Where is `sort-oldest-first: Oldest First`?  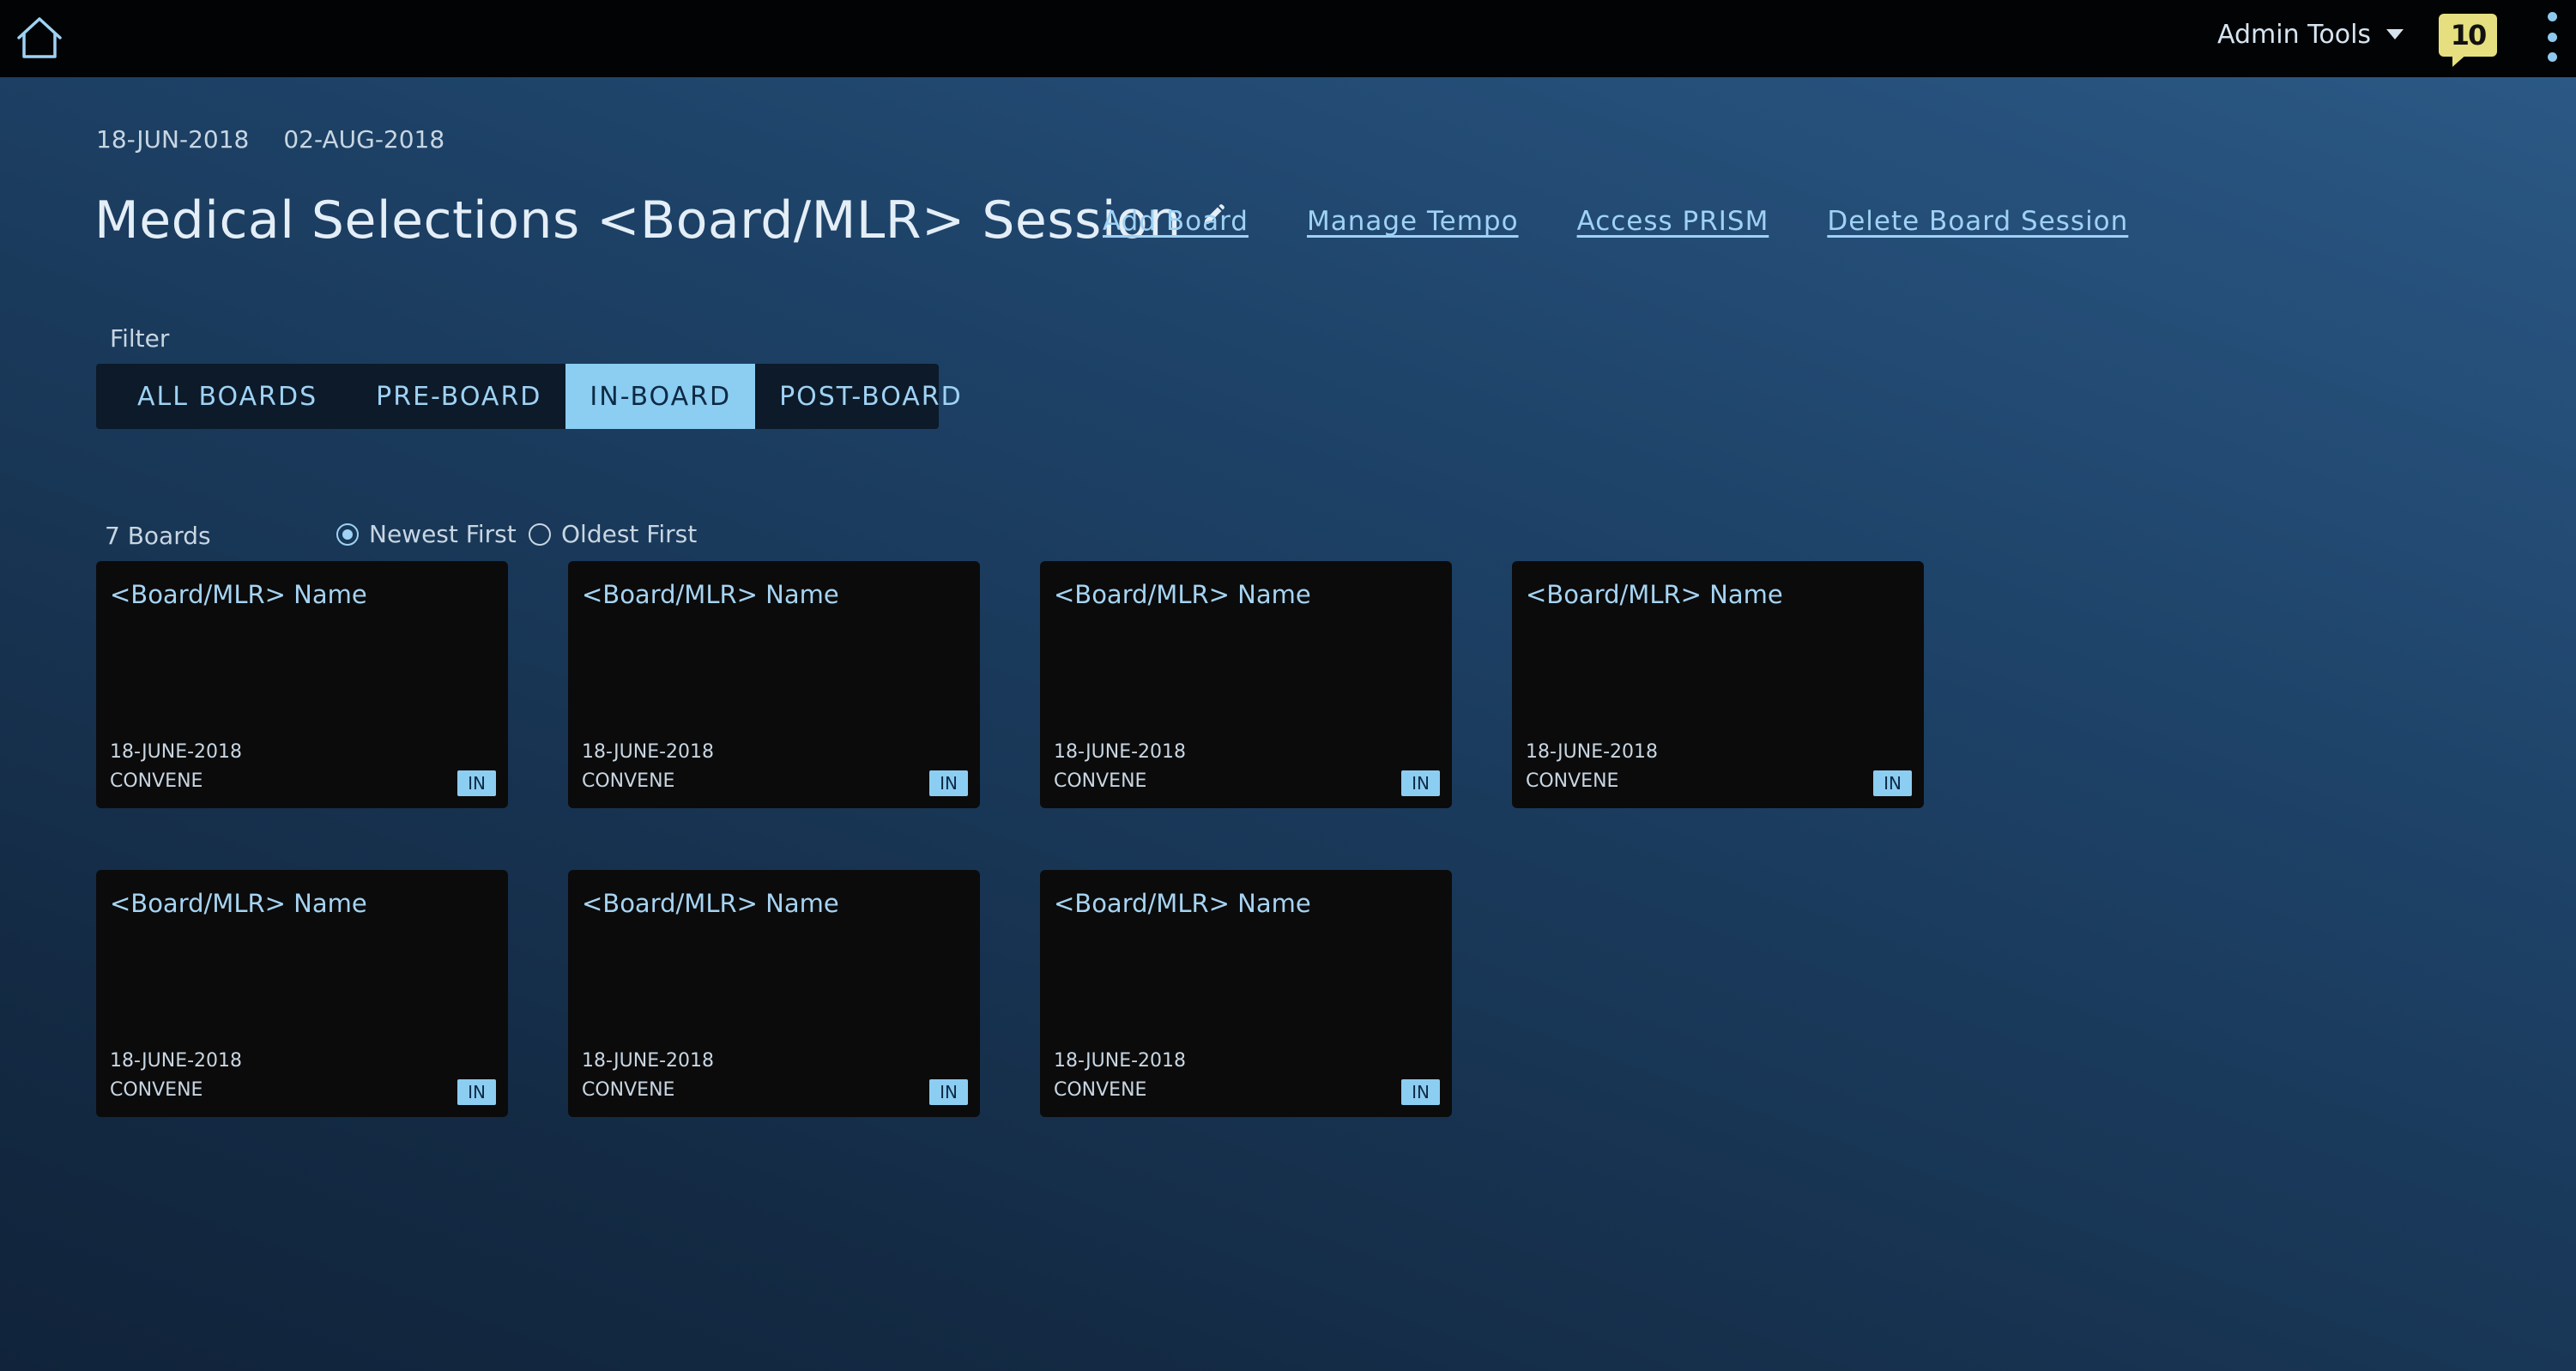 sort-oldest-first: Oldest First is located at coordinates (613, 534).